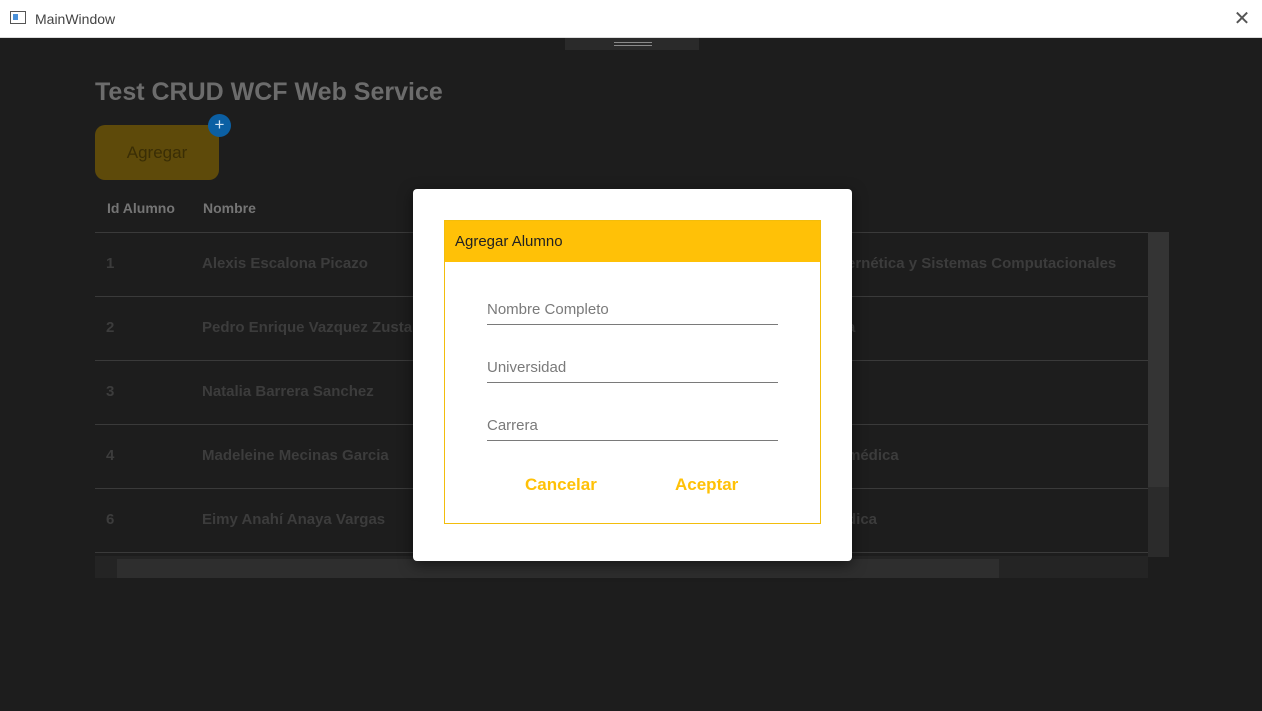 This screenshot has width=1262, height=711. What do you see at coordinates (18, 17) in the screenshot?
I see `app-window-icon` at bounding box center [18, 17].